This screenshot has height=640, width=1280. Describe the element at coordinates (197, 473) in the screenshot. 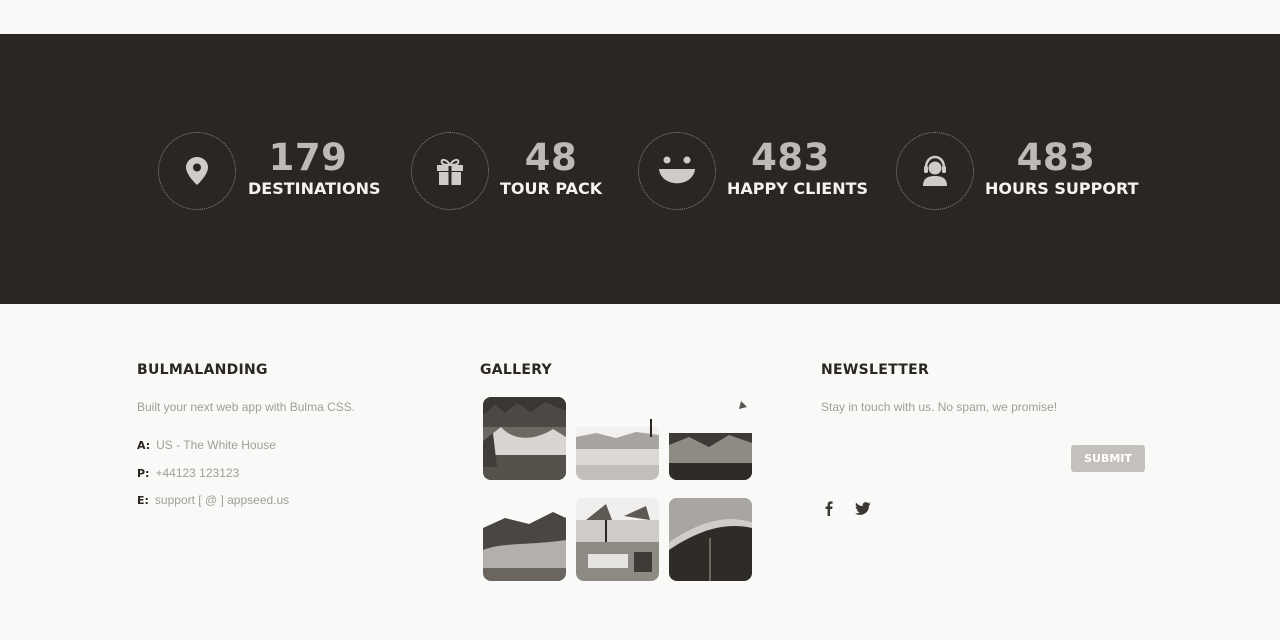

I see `phone-value: +44123 123123` at that location.